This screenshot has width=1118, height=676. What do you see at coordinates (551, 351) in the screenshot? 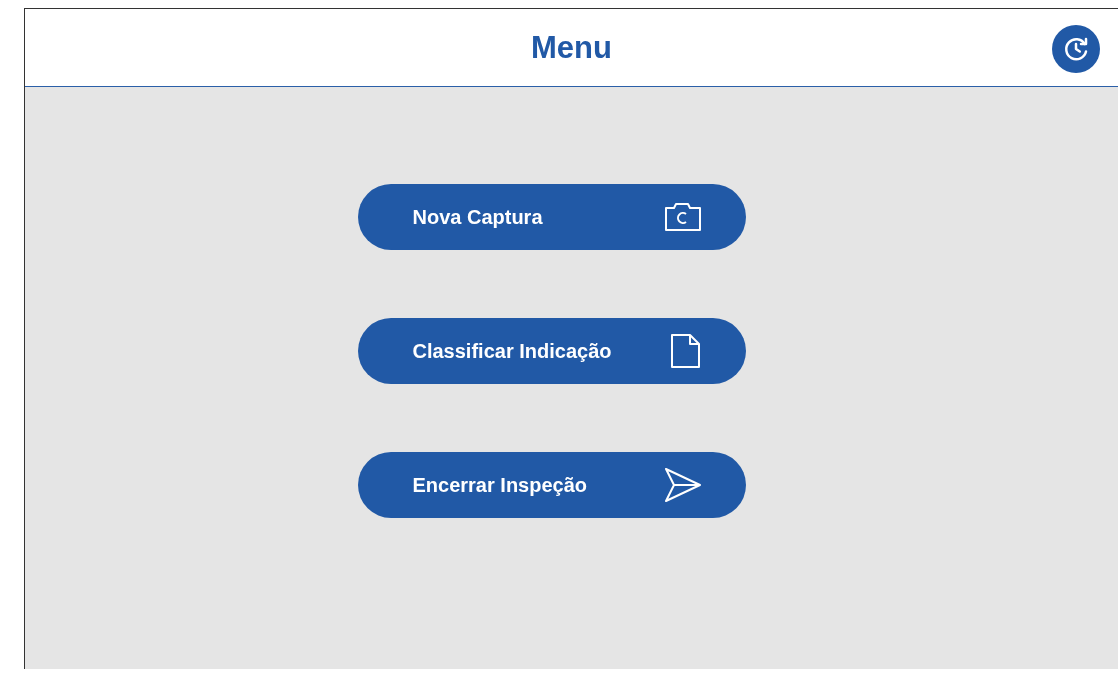
I see `menu-button: Classificar Indicação` at bounding box center [551, 351].